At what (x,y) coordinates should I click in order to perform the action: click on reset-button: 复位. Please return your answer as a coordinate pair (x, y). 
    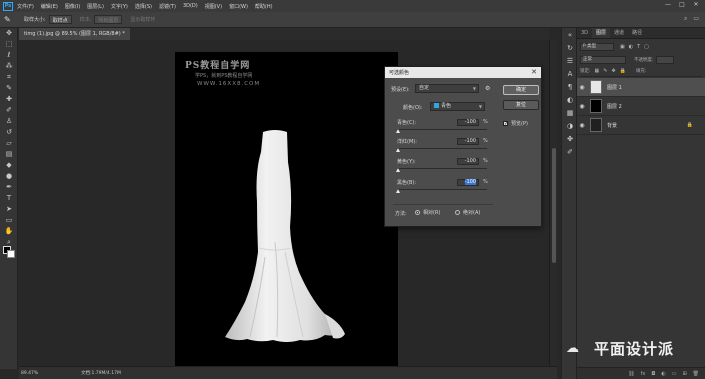
    Looking at the image, I should click on (521, 105).